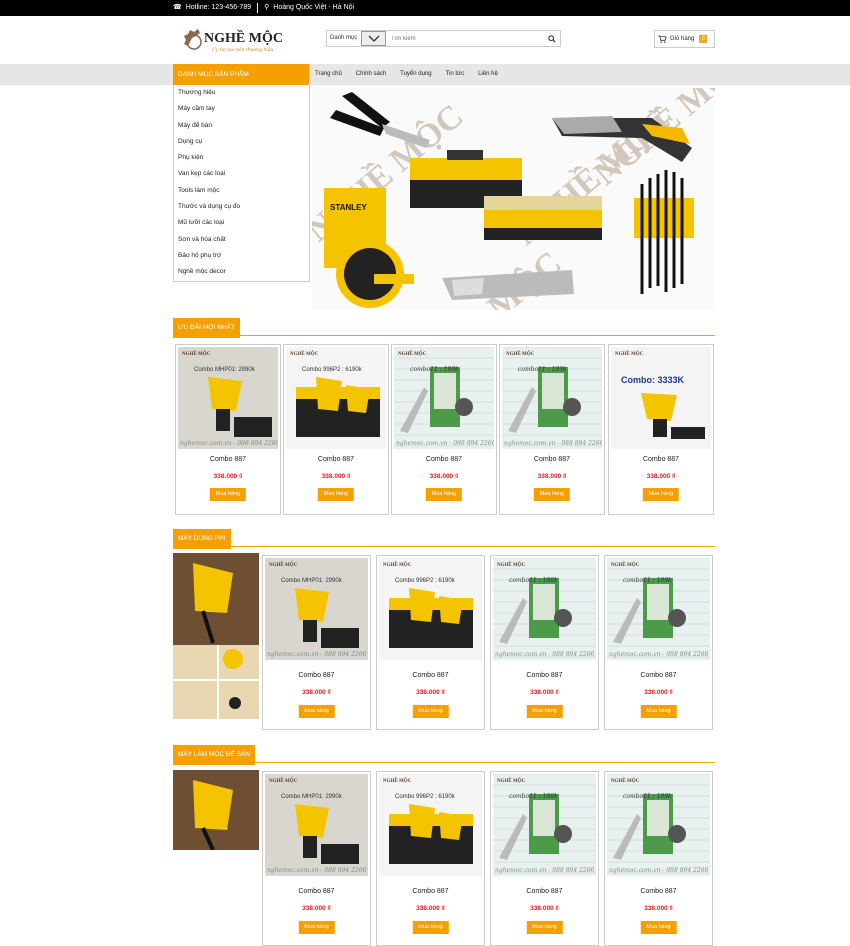  I want to click on hero-banner: NGHỀ MỘC NGHỀ MỘC NGHỀ MỘC NGHỀ MỘC, so click(513, 199).